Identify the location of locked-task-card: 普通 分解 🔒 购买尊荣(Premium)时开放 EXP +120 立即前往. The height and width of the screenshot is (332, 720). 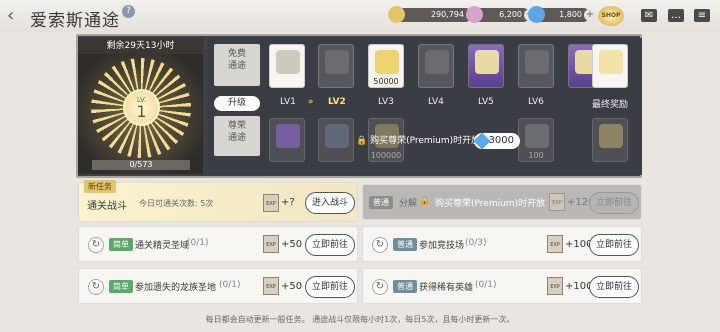
(502, 202).